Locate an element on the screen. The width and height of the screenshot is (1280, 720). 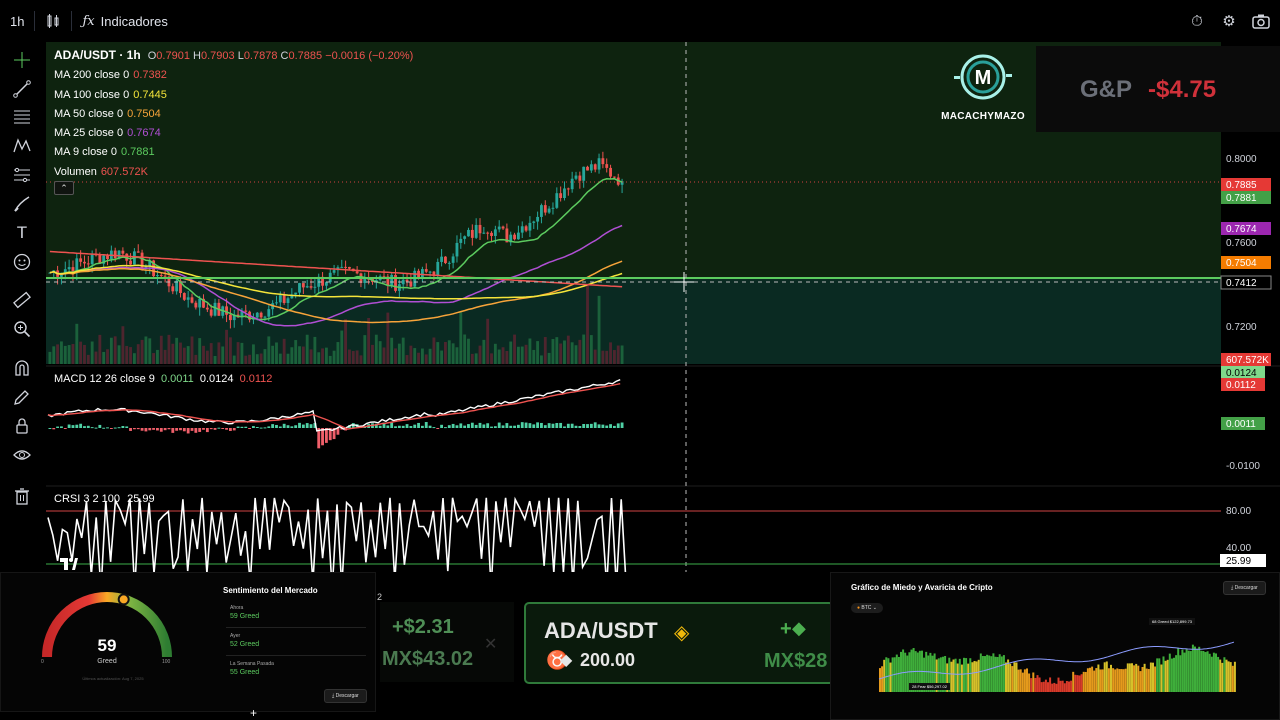
eye-icon is located at coordinates (22, 455).